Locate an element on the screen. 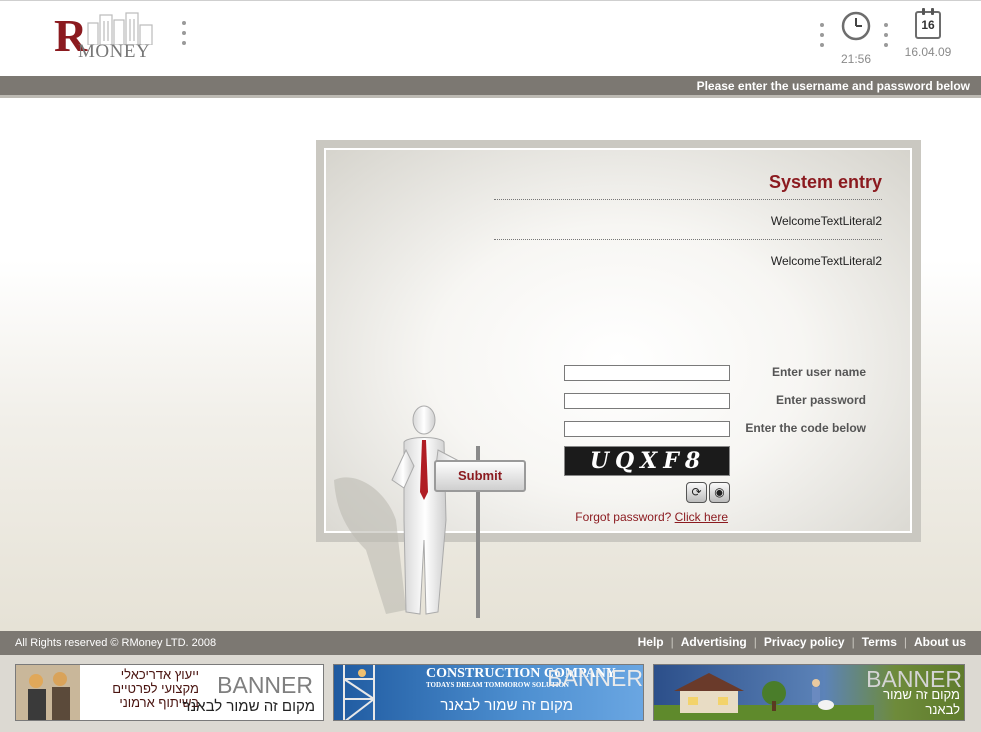  submit-button: Submit is located at coordinates (480, 476).